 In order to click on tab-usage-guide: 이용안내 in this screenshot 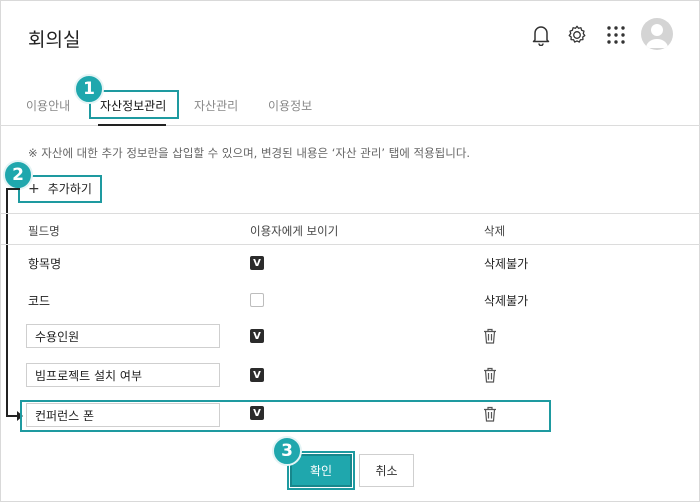, I will do `click(48, 105)`.